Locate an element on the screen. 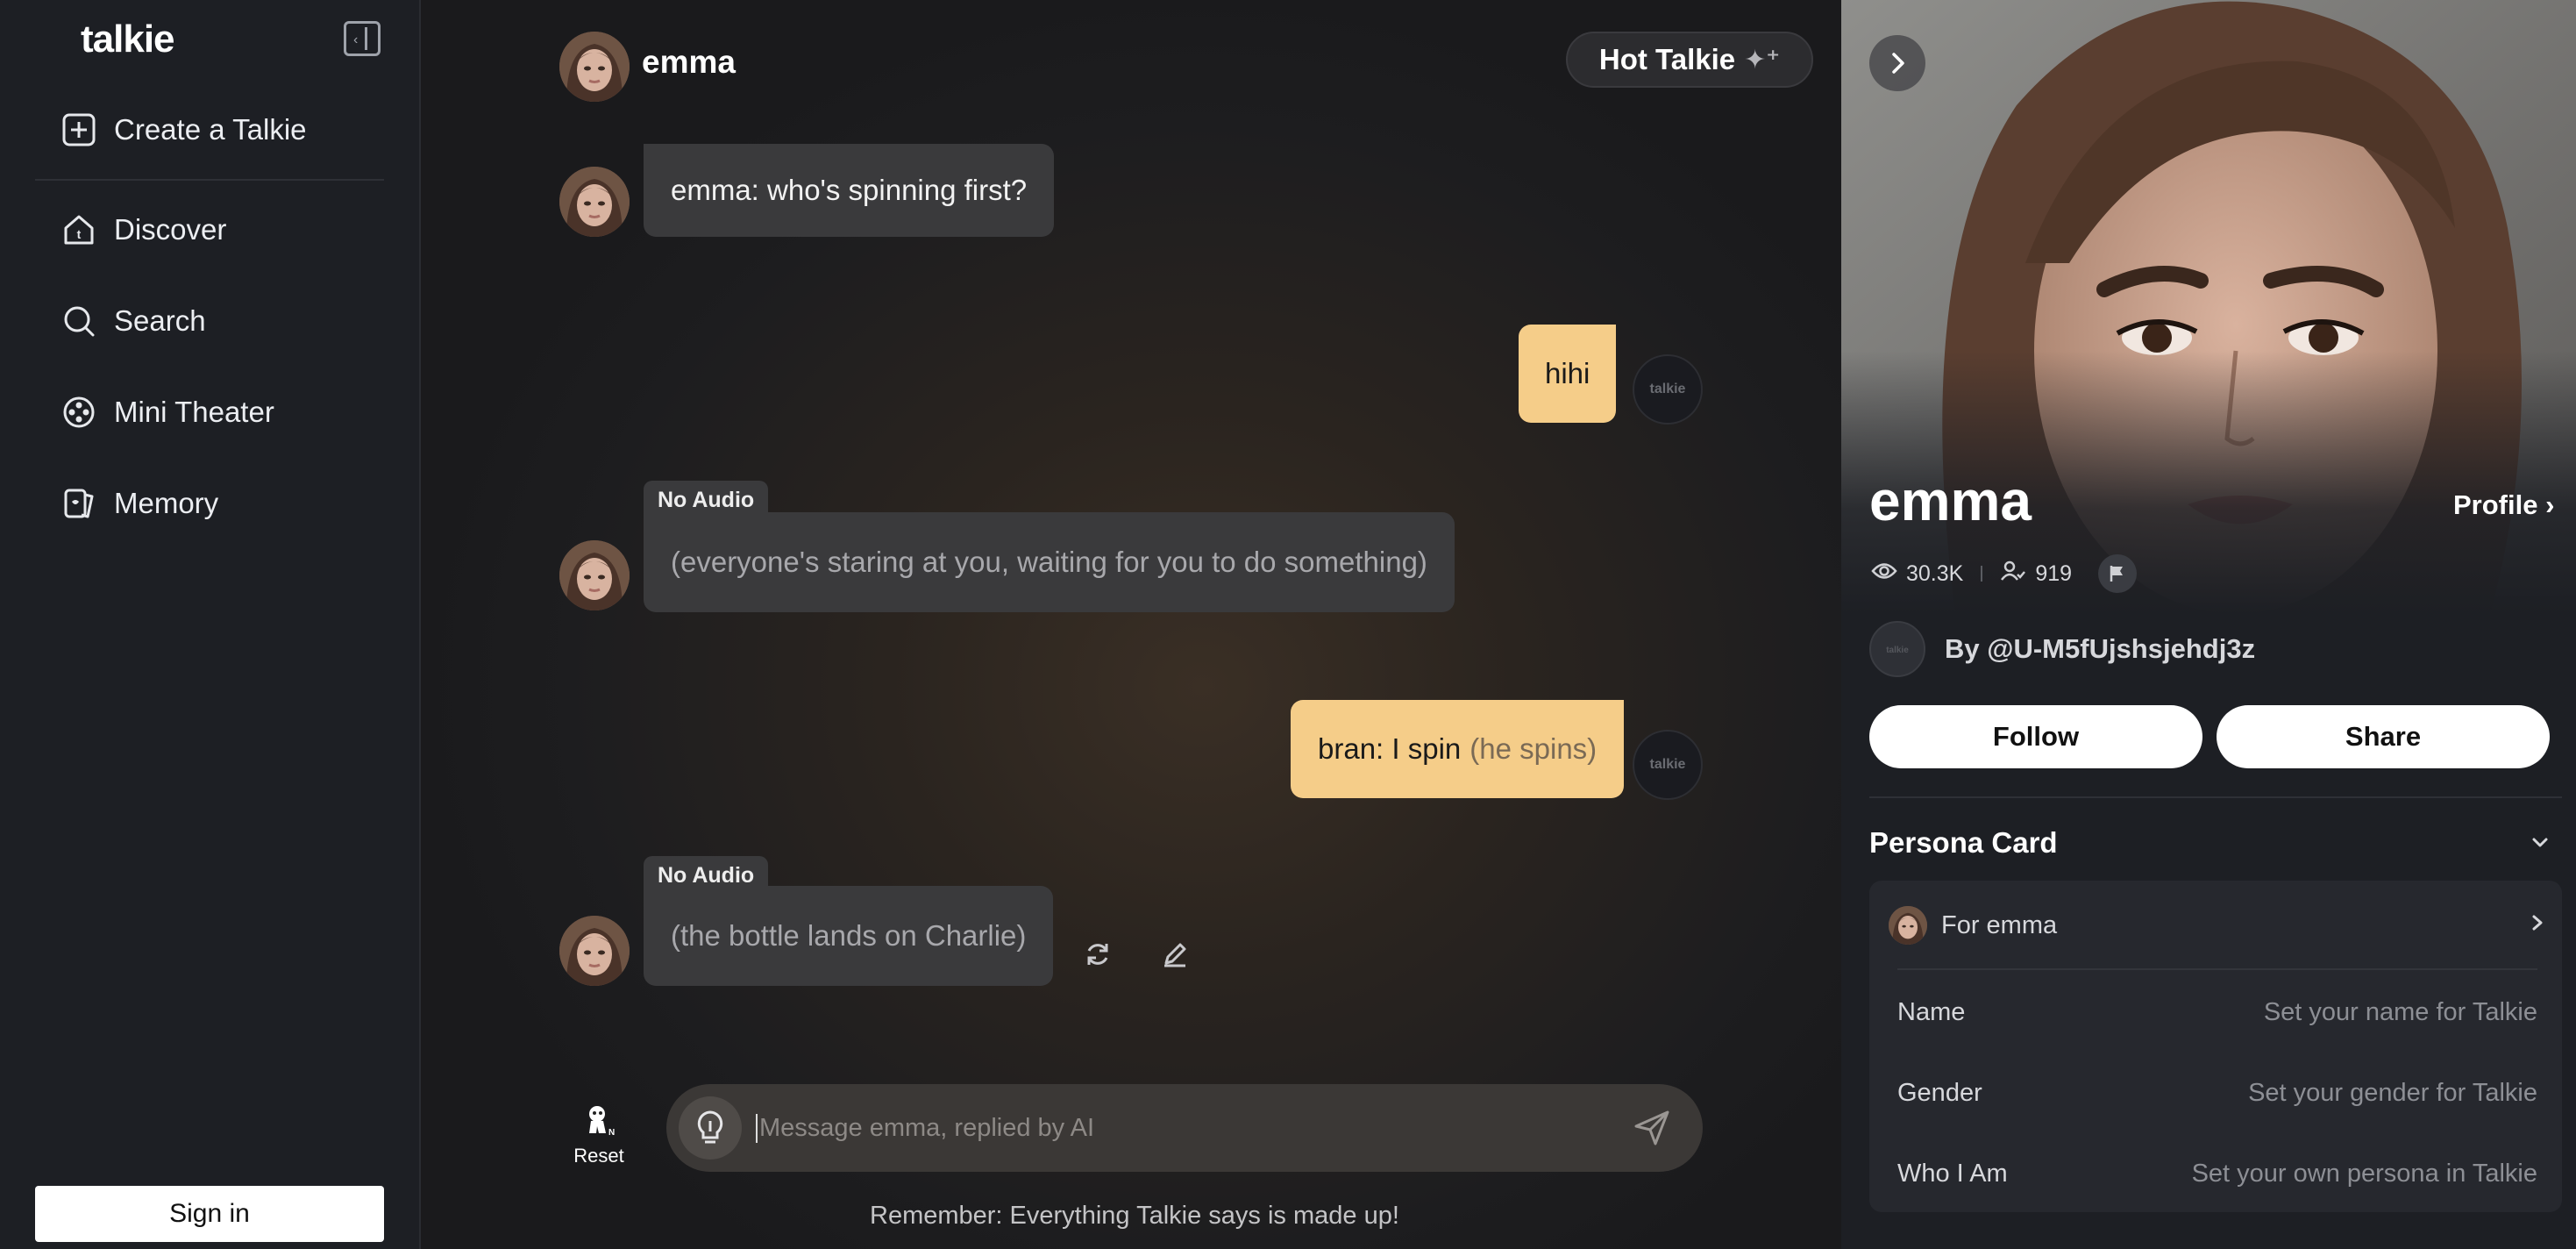 This screenshot has height=1249, width=2576. profile-link-label: Profile is located at coordinates (2495, 504).